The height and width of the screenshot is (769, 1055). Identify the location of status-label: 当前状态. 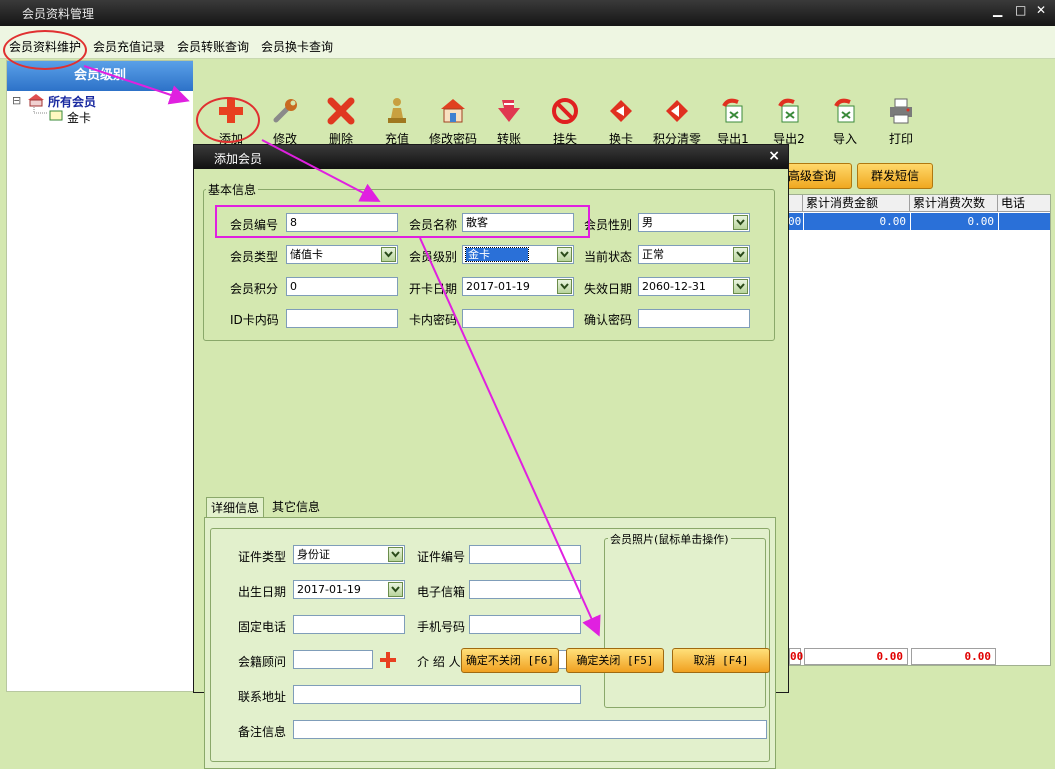
(608, 257).